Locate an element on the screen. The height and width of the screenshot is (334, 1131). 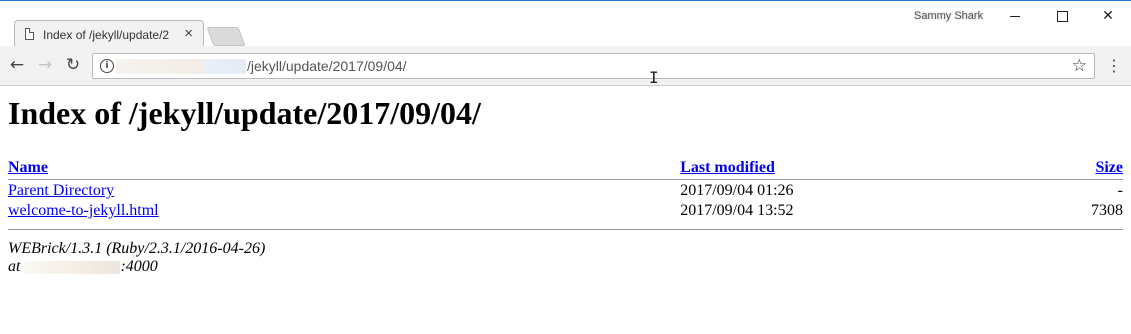
tab-title: Index of /jekyll/update/2 is located at coordinates (106, 35).